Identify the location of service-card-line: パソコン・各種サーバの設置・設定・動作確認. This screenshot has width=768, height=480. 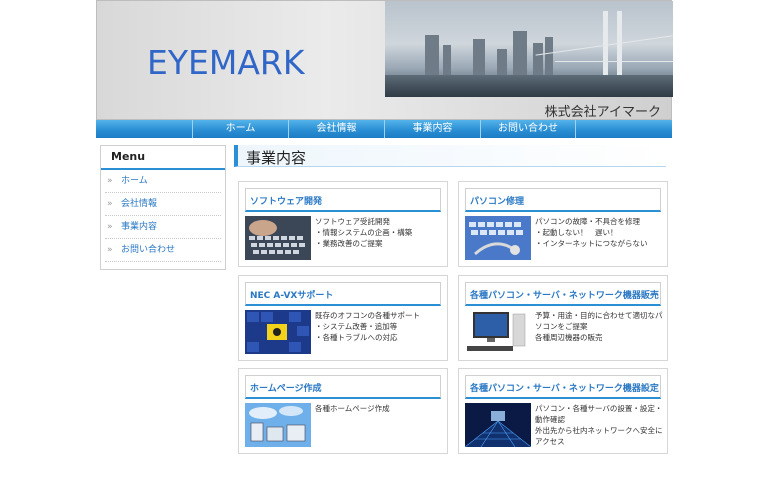
(599, 414).